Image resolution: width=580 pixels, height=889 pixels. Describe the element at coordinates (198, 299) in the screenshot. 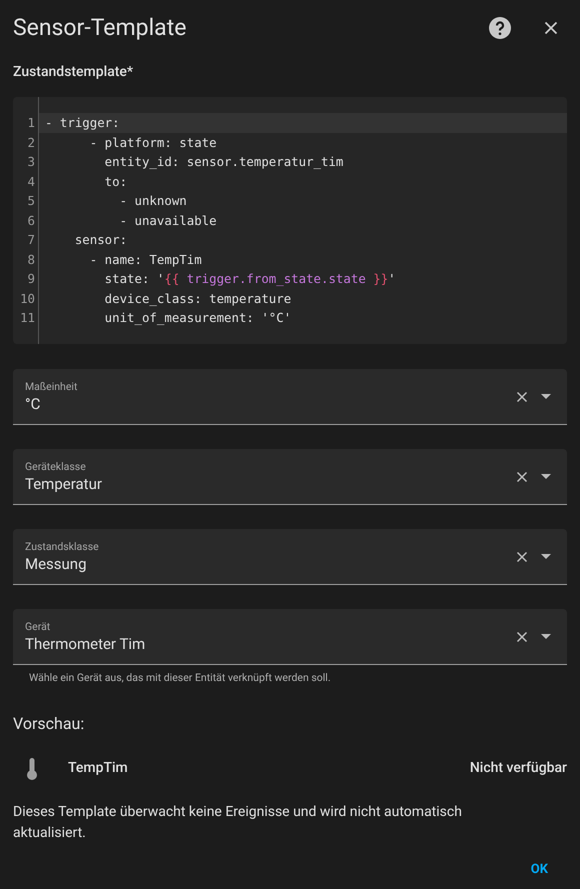

I see `code-line: device_class: temperature` at that location.